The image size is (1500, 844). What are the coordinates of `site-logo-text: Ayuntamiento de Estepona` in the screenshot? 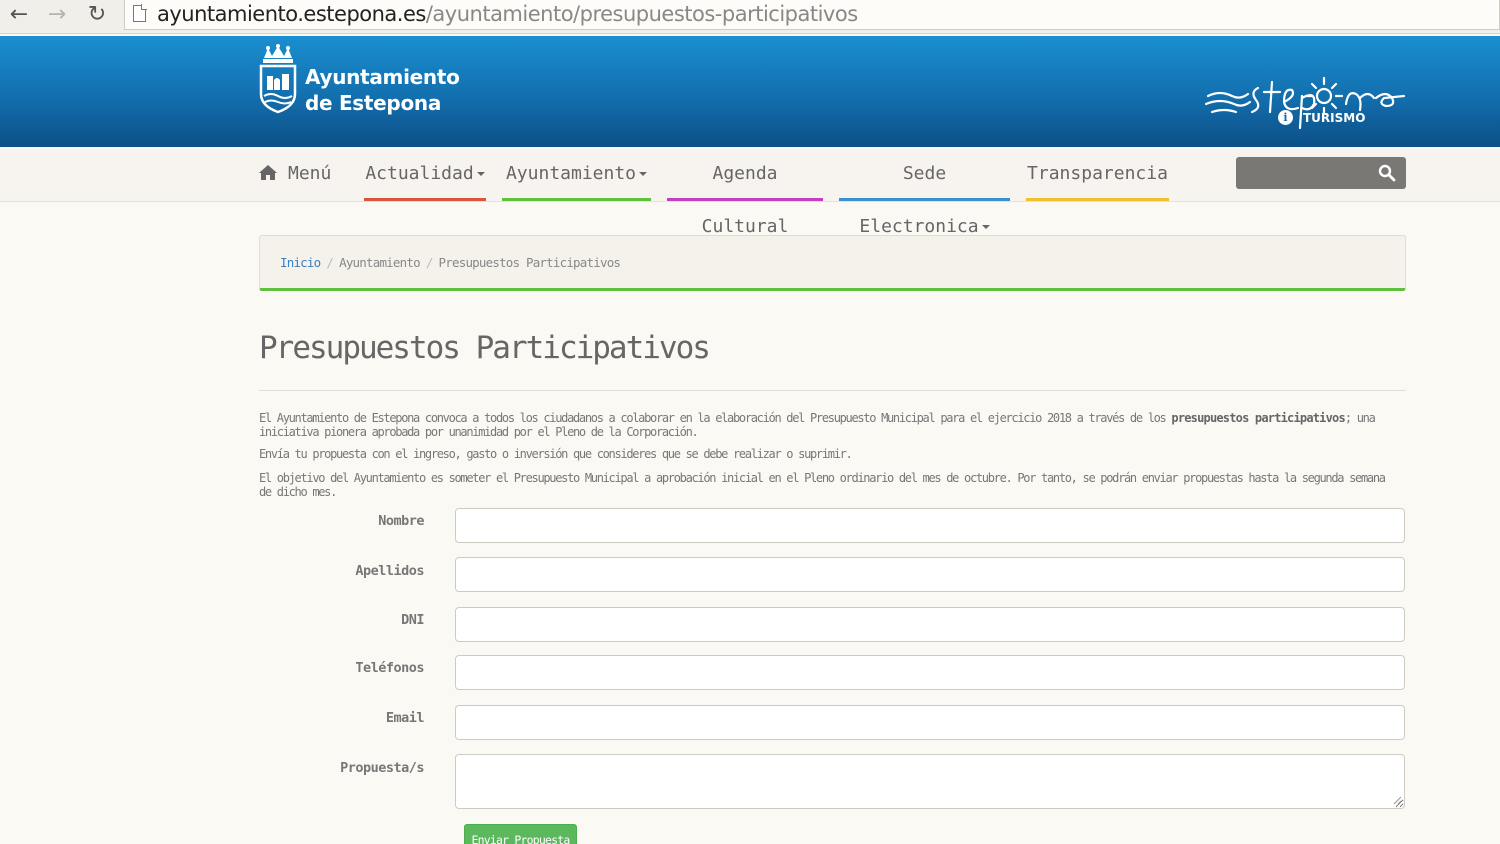 It's located at (382, 90).